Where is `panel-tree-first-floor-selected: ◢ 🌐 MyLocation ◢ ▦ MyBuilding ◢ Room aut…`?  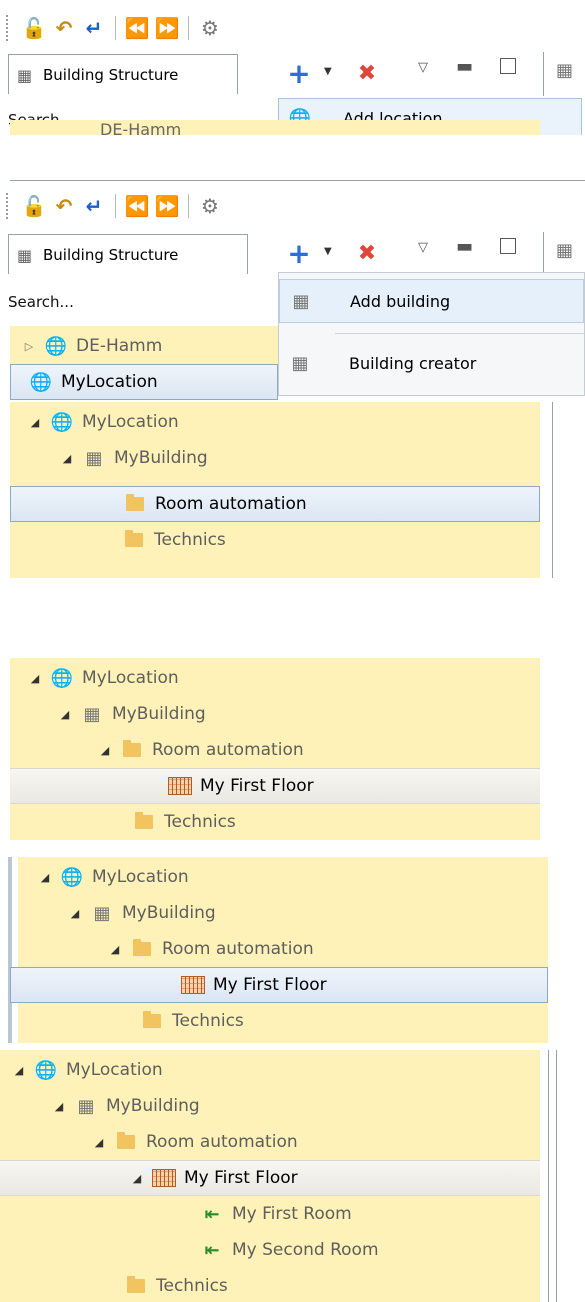 panel-tree-first-floor-selected: ◢ 🌐 MyLocation ◢ ▦ MyBuilding ◢ Room aut… is located at coordinates (292, 950).